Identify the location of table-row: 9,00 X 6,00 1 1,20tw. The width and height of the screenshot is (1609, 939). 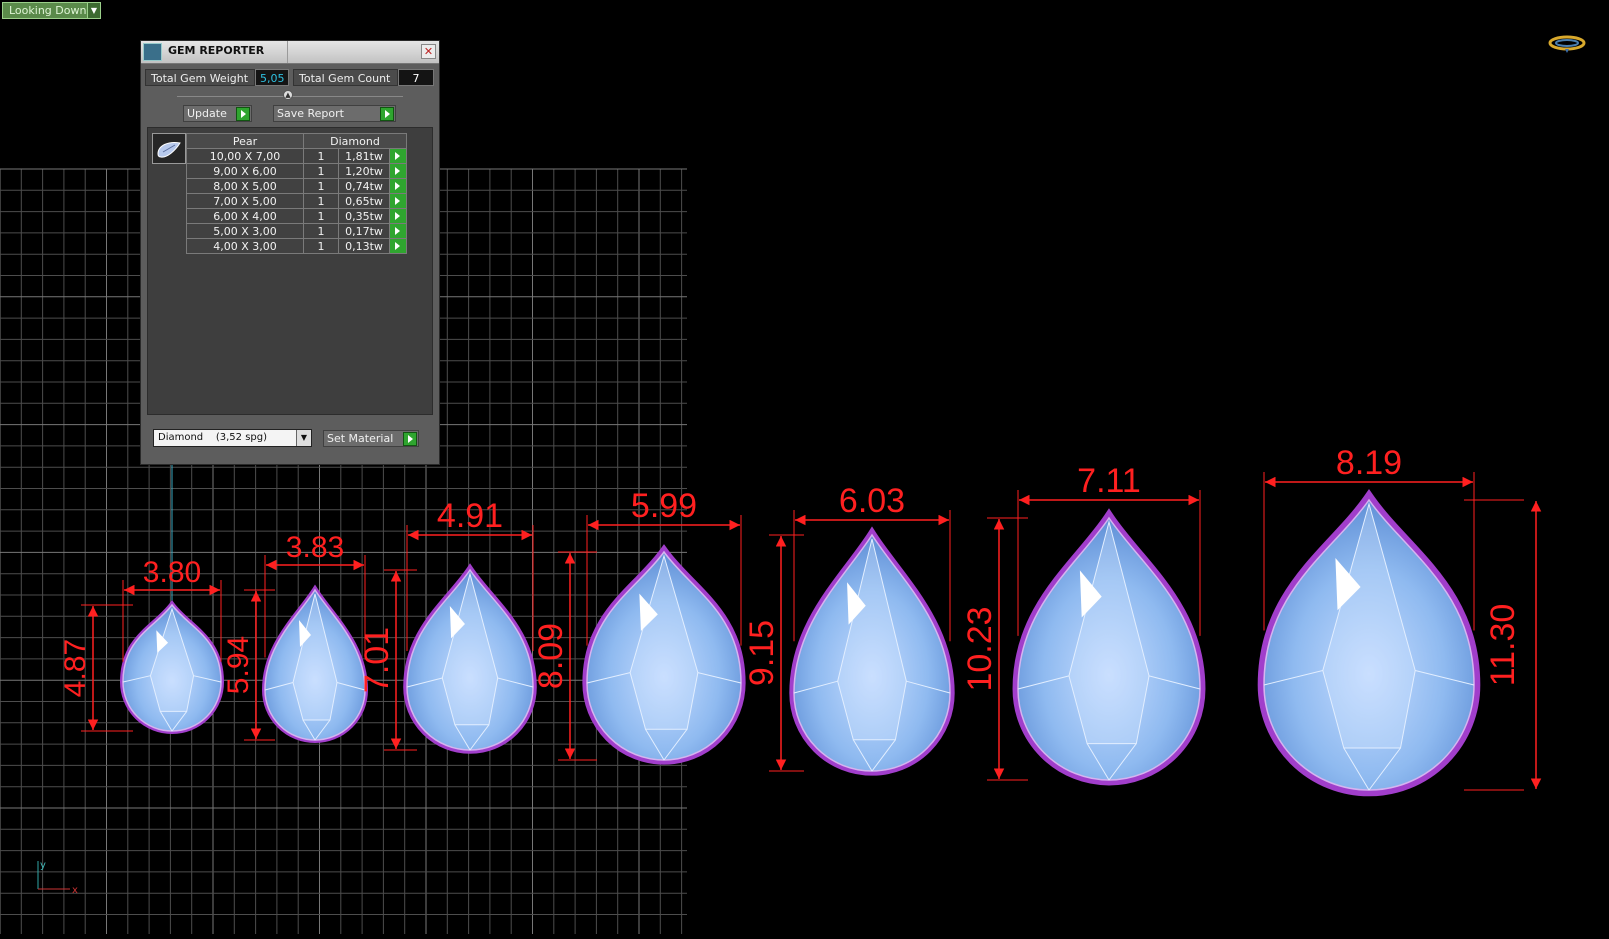
(296, 171).